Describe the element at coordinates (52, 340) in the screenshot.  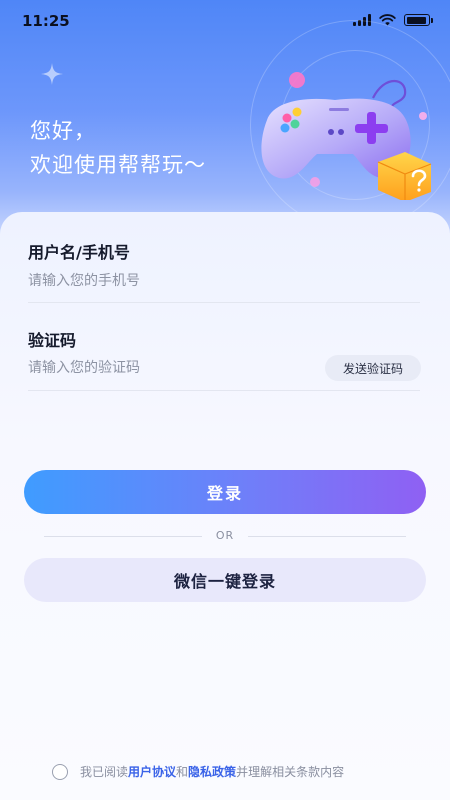
I see `code-label: 验证码` at that location.